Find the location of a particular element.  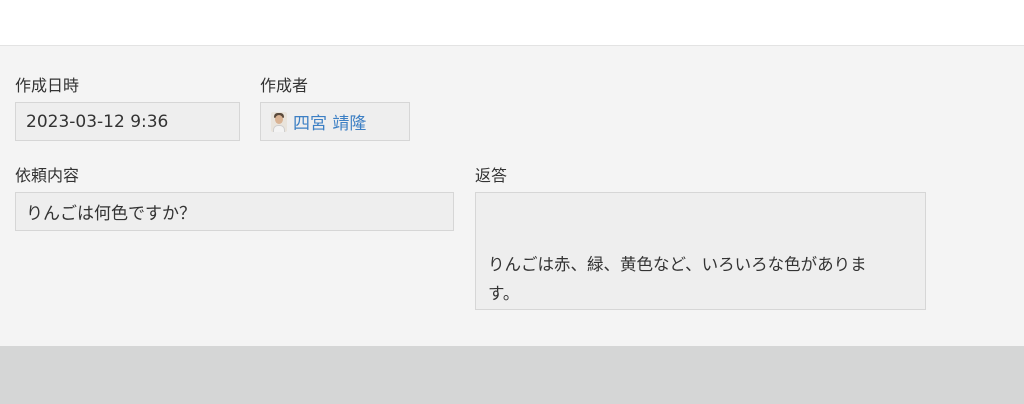

created-at-field: 2023-03-12 9:36 is located at coordinates (127, 121).